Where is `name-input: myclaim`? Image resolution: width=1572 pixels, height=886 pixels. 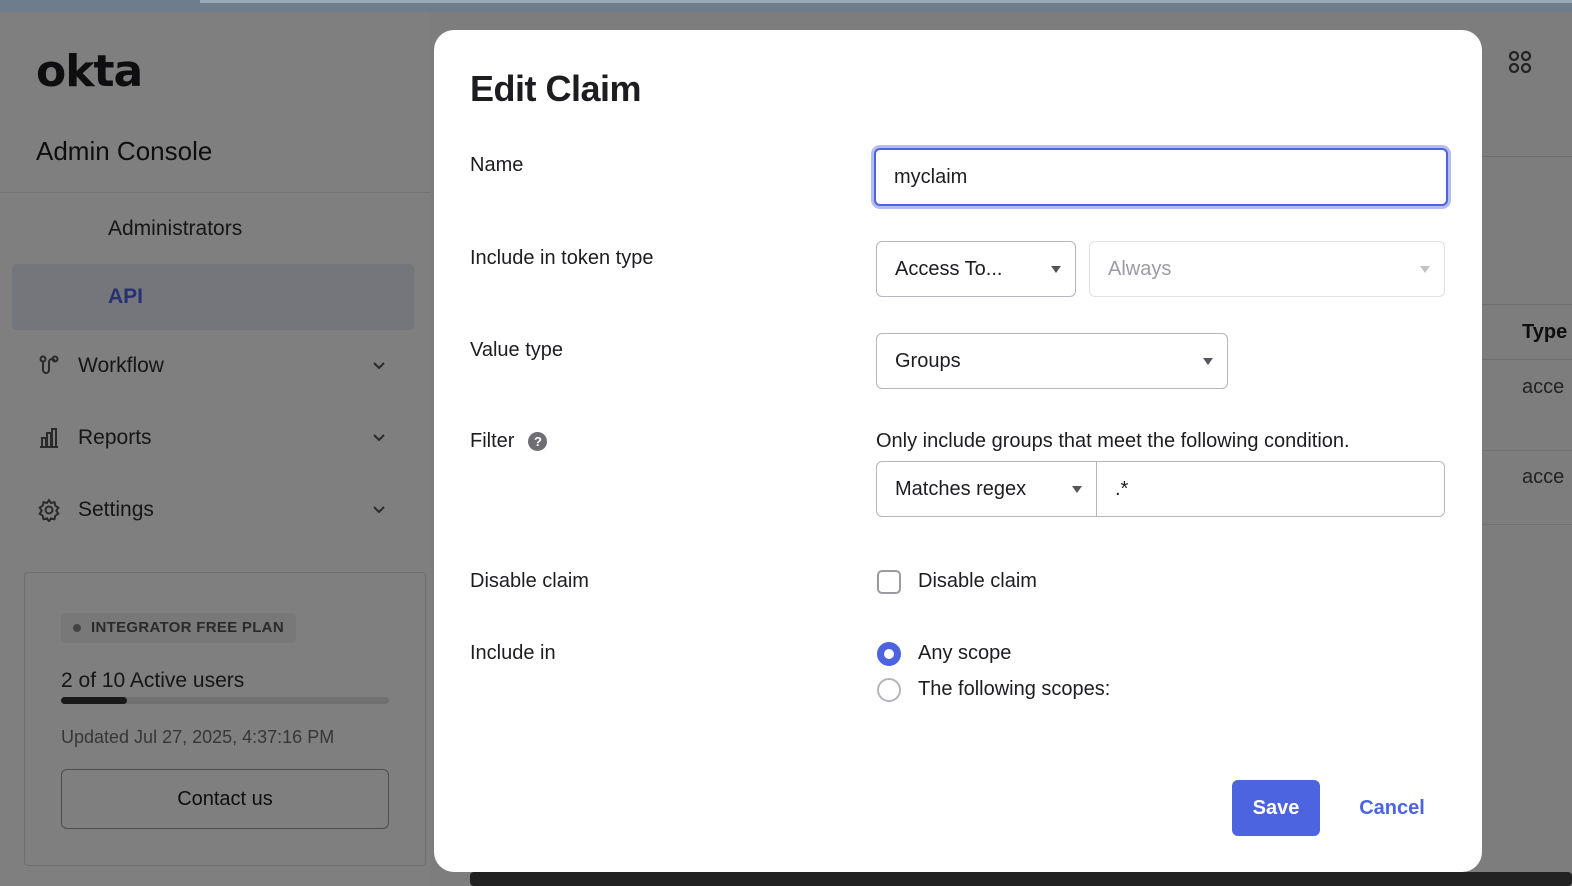
name-input: myclaim is located at coordinates (1161, 177).